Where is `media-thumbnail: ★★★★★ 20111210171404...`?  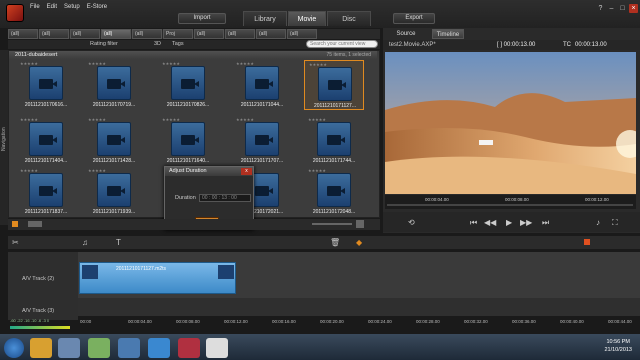 media-thumbnail: ★★★★★ 20111210171404... is located at coordinates (46, 141).